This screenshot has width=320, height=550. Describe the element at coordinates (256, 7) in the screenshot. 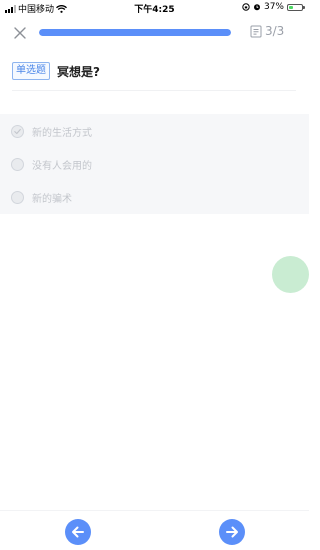

I see `alarm-icon` at that location.